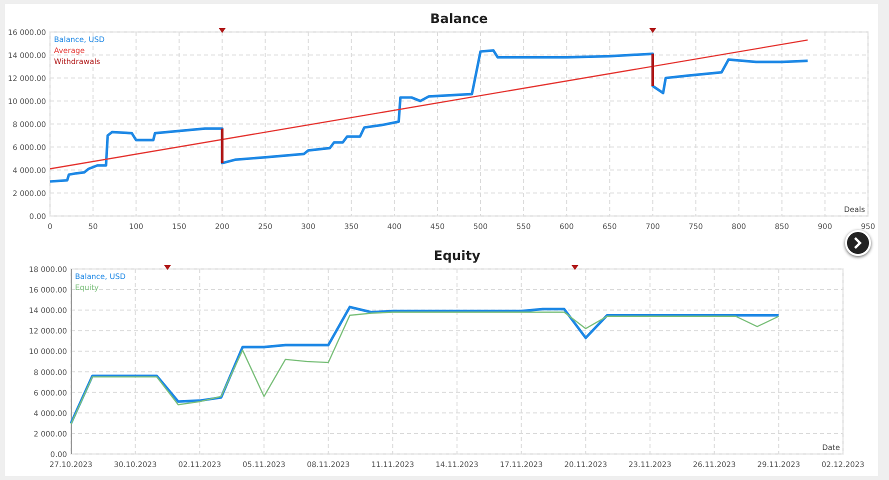 The height and width of the screenshot is (480, 889). Describe the element at coordinates (457, 256) in the screenshot. I see `chart-title: Equity` at that location.